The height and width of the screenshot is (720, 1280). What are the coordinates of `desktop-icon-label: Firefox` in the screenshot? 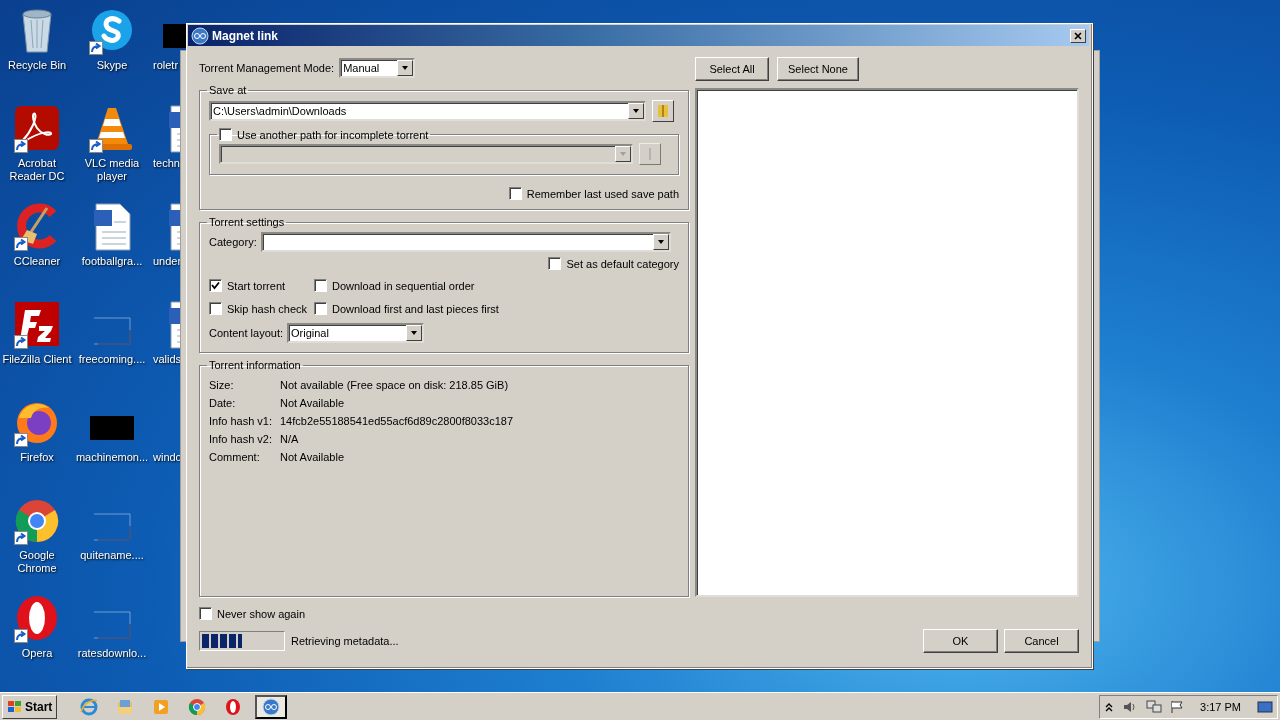 It's located at (37, 457).